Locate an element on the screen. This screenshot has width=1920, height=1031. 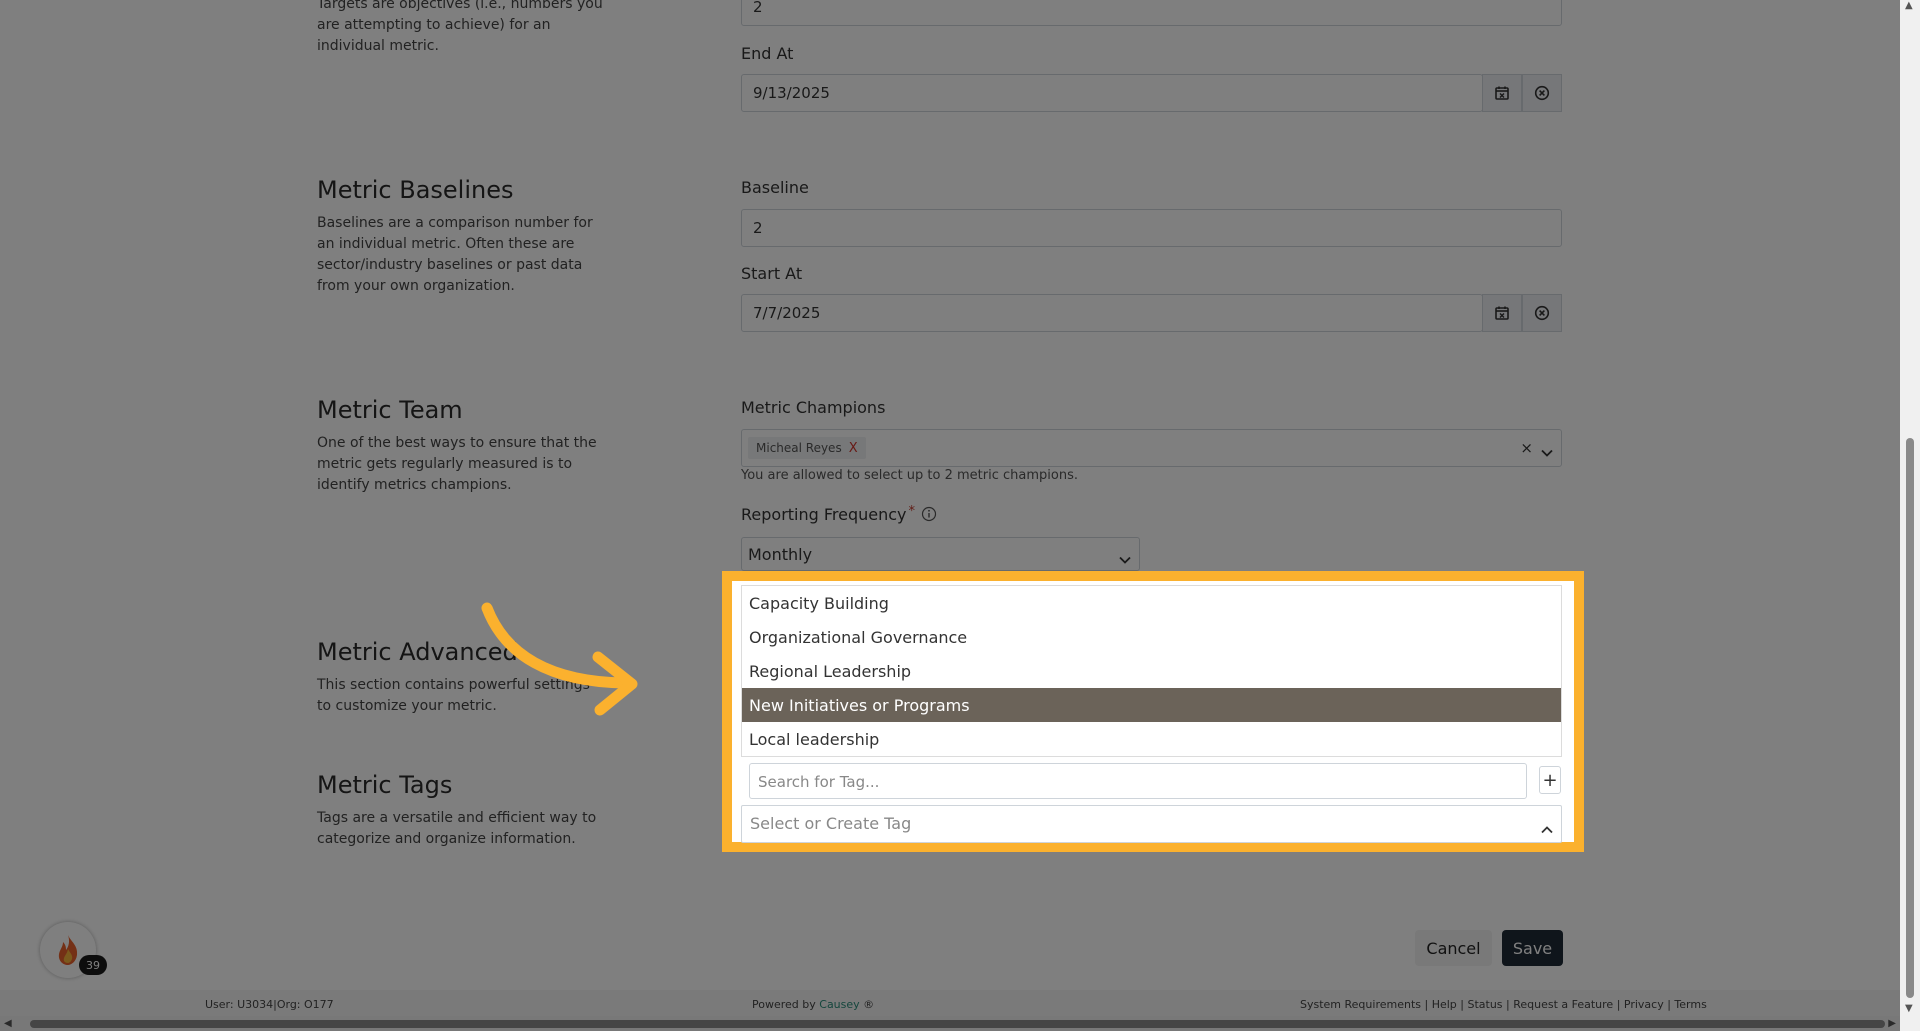
scroll-up-icon: ▲ is located at coordinates (1909, 5).